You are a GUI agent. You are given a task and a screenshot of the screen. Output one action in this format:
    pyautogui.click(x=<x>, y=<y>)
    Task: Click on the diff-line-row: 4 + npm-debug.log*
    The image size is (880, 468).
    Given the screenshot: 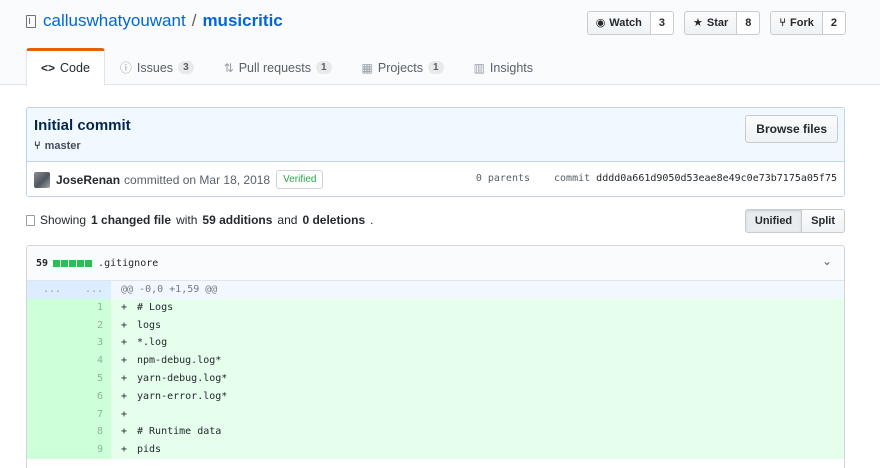 What is the action you would take?
    pyautogui.click(x=435, y=361)
    